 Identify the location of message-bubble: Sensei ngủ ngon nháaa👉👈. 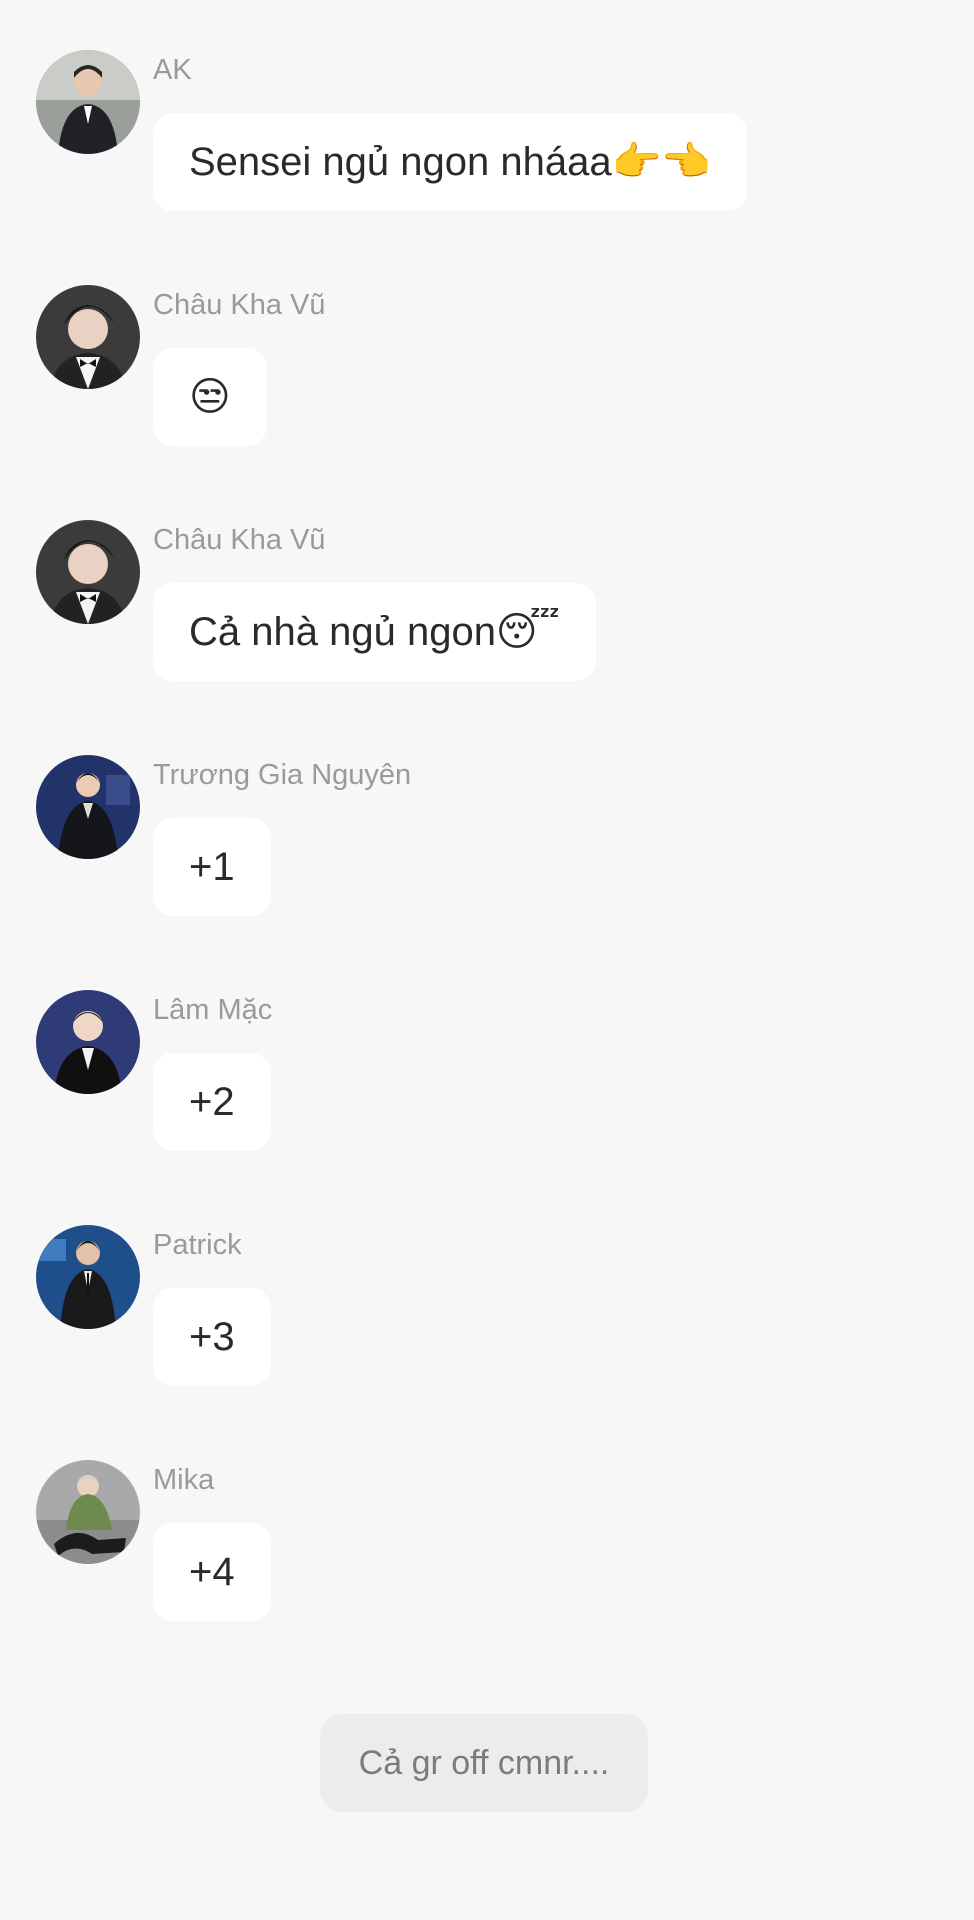
(450, 162).